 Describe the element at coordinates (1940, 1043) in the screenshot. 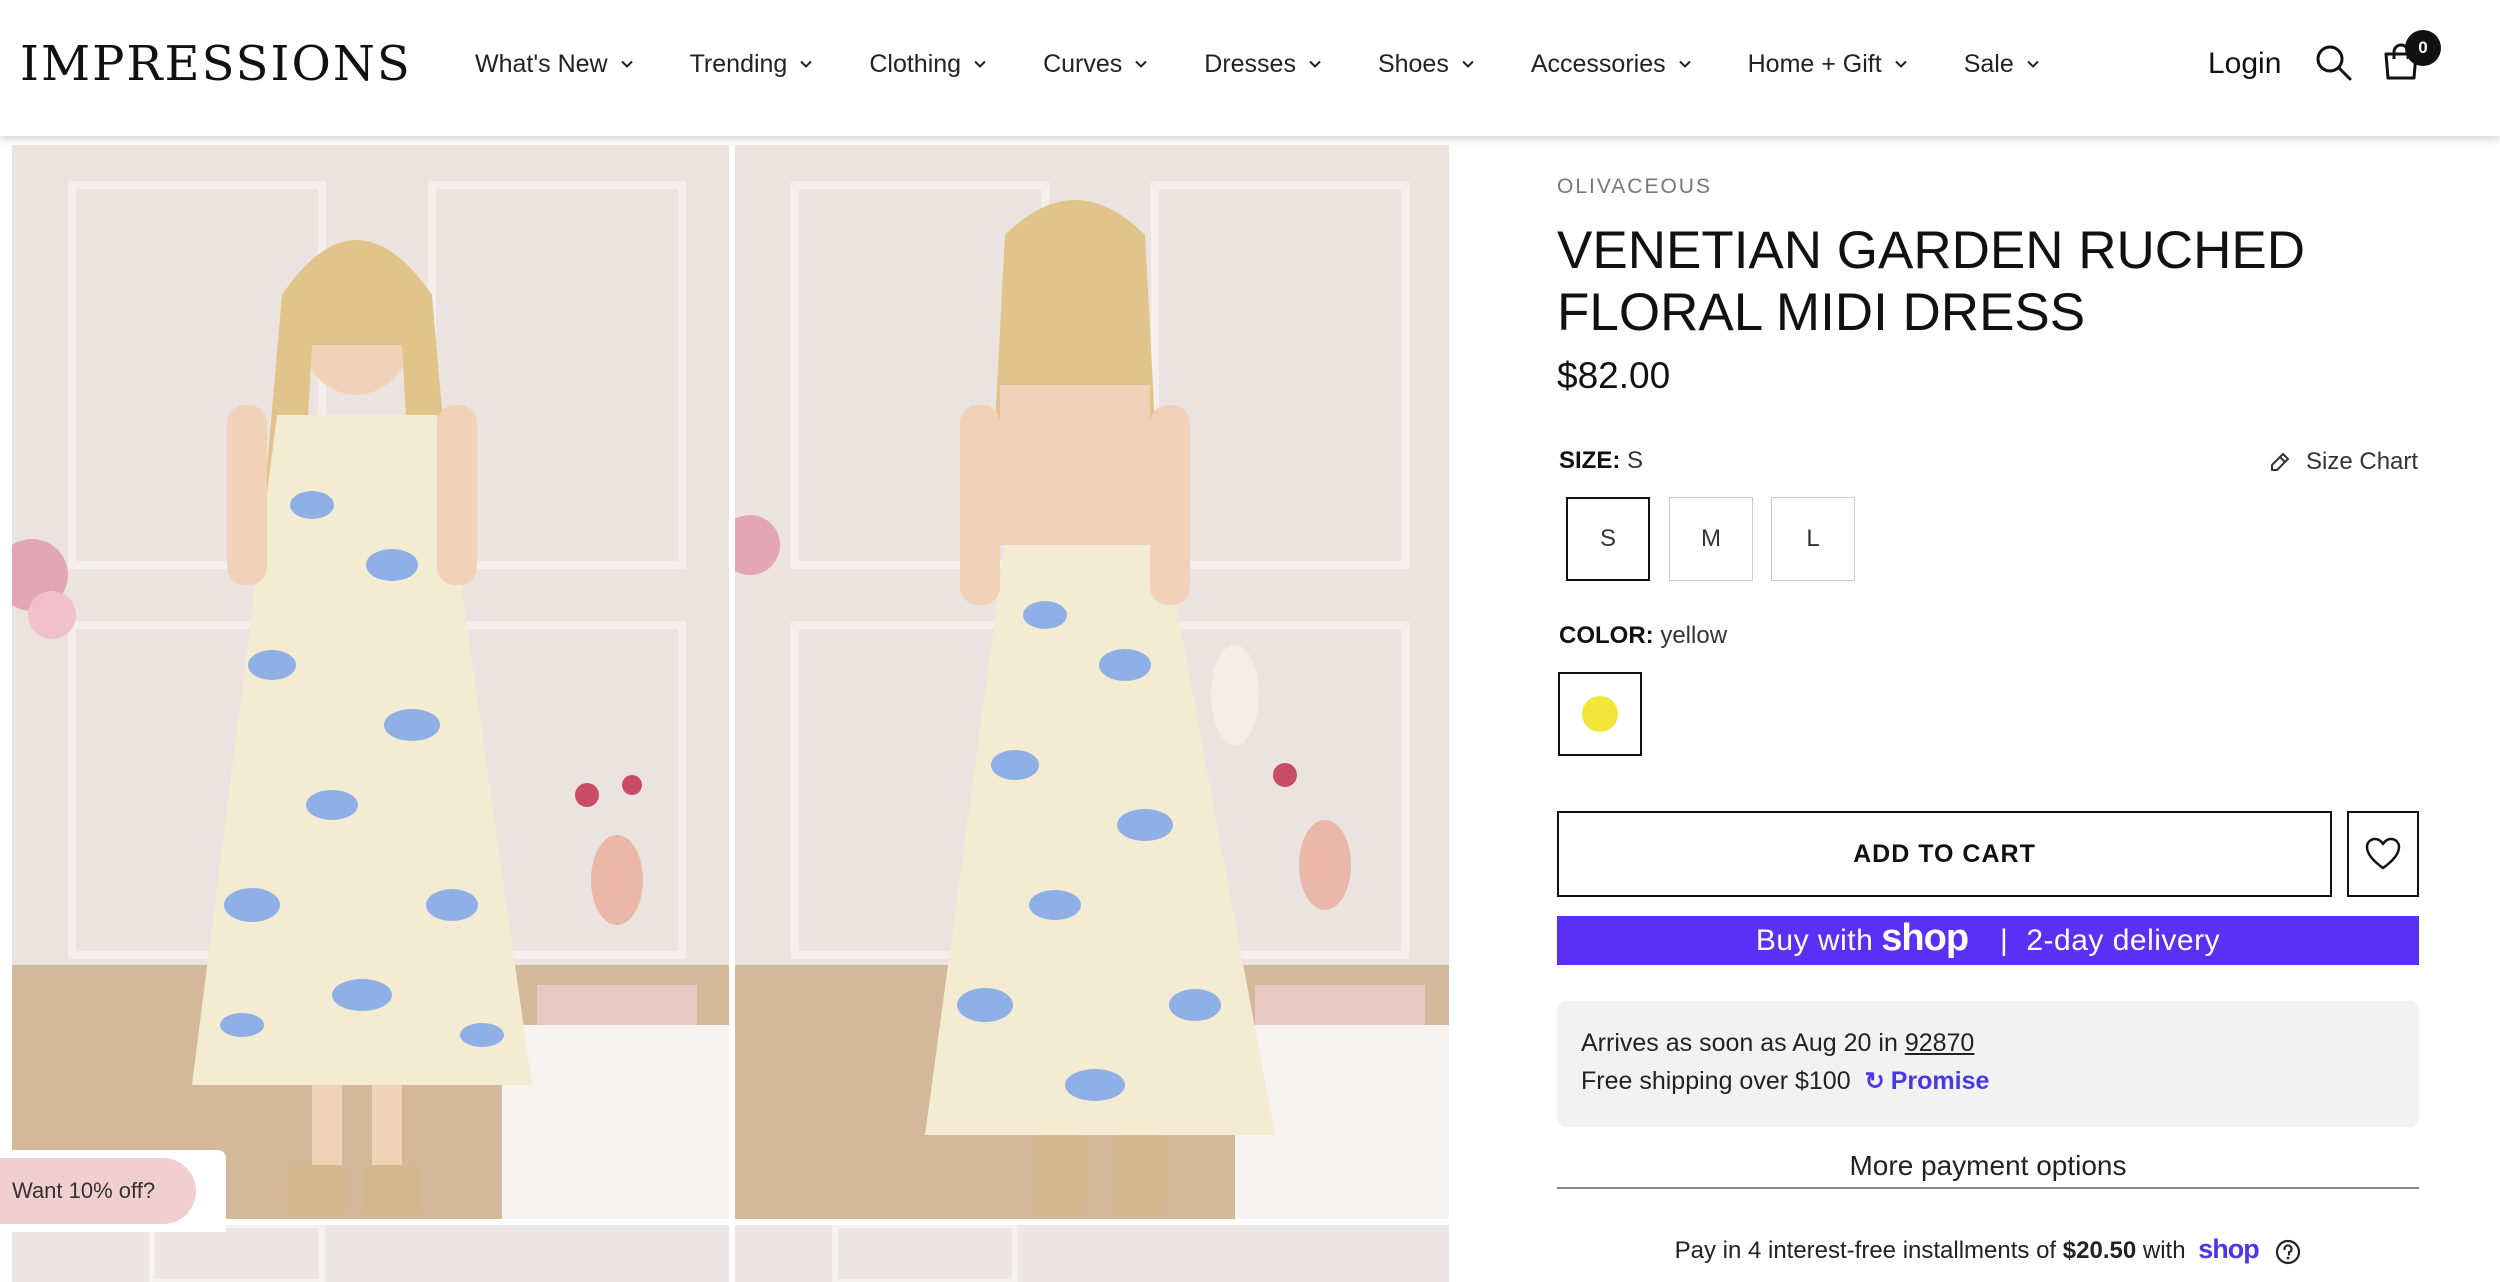

I see `zip-code-link: 92870` at that location.